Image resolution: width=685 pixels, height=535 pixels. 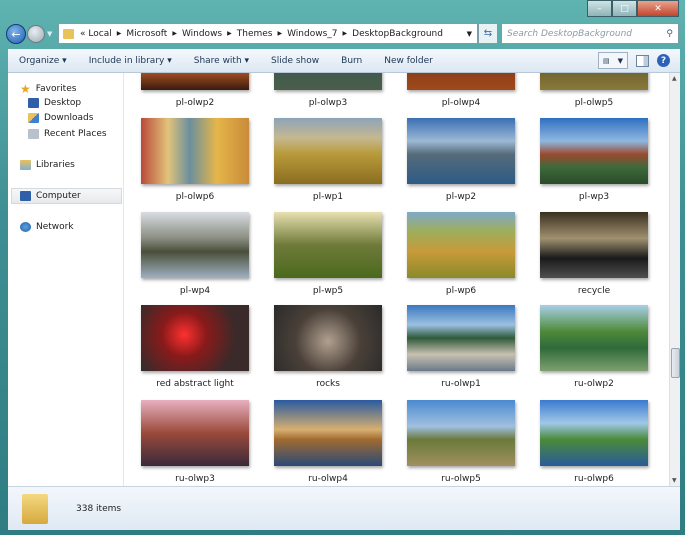 I want to click on close-button: ✕, so click(x=658, y=8).